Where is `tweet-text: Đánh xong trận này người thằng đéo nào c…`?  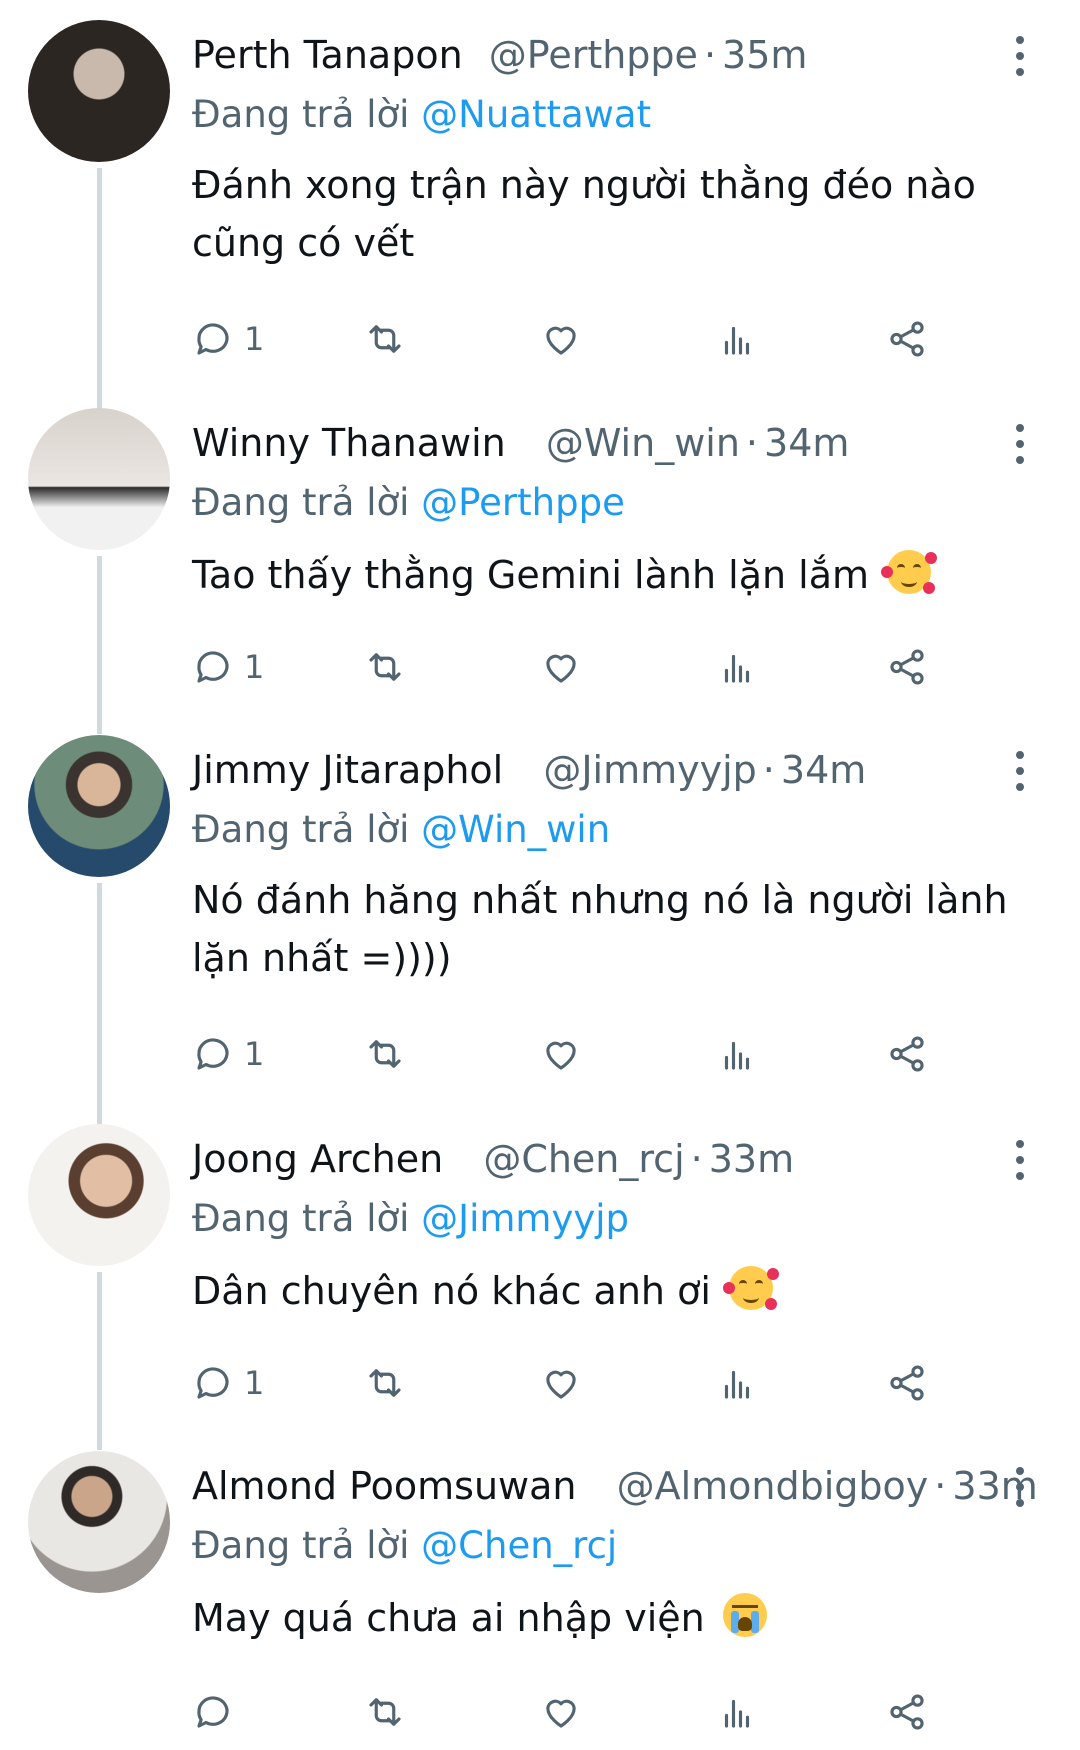
tweet-text: Đánh xong trận này người thằng đéo nào c… is located at coordinates (602, 214).